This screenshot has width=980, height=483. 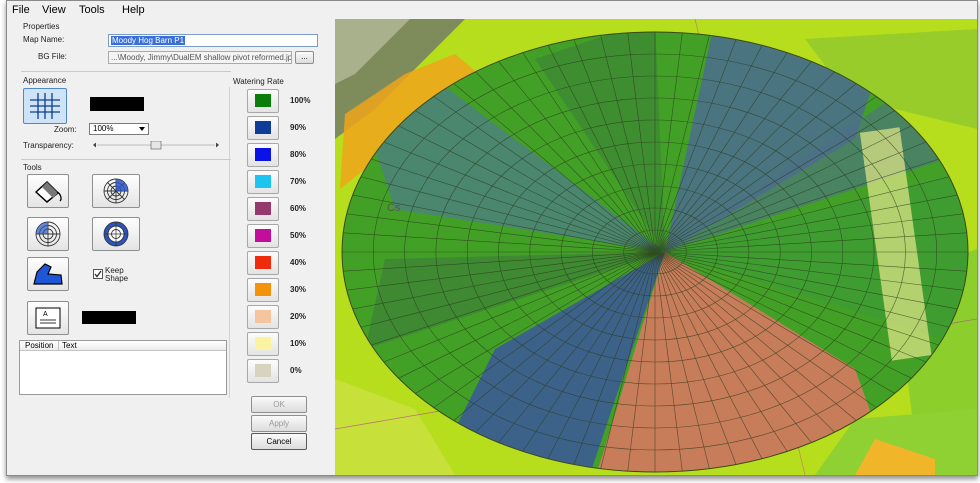 I want to click on chevron-down-icon, so click(x=142, y=129).